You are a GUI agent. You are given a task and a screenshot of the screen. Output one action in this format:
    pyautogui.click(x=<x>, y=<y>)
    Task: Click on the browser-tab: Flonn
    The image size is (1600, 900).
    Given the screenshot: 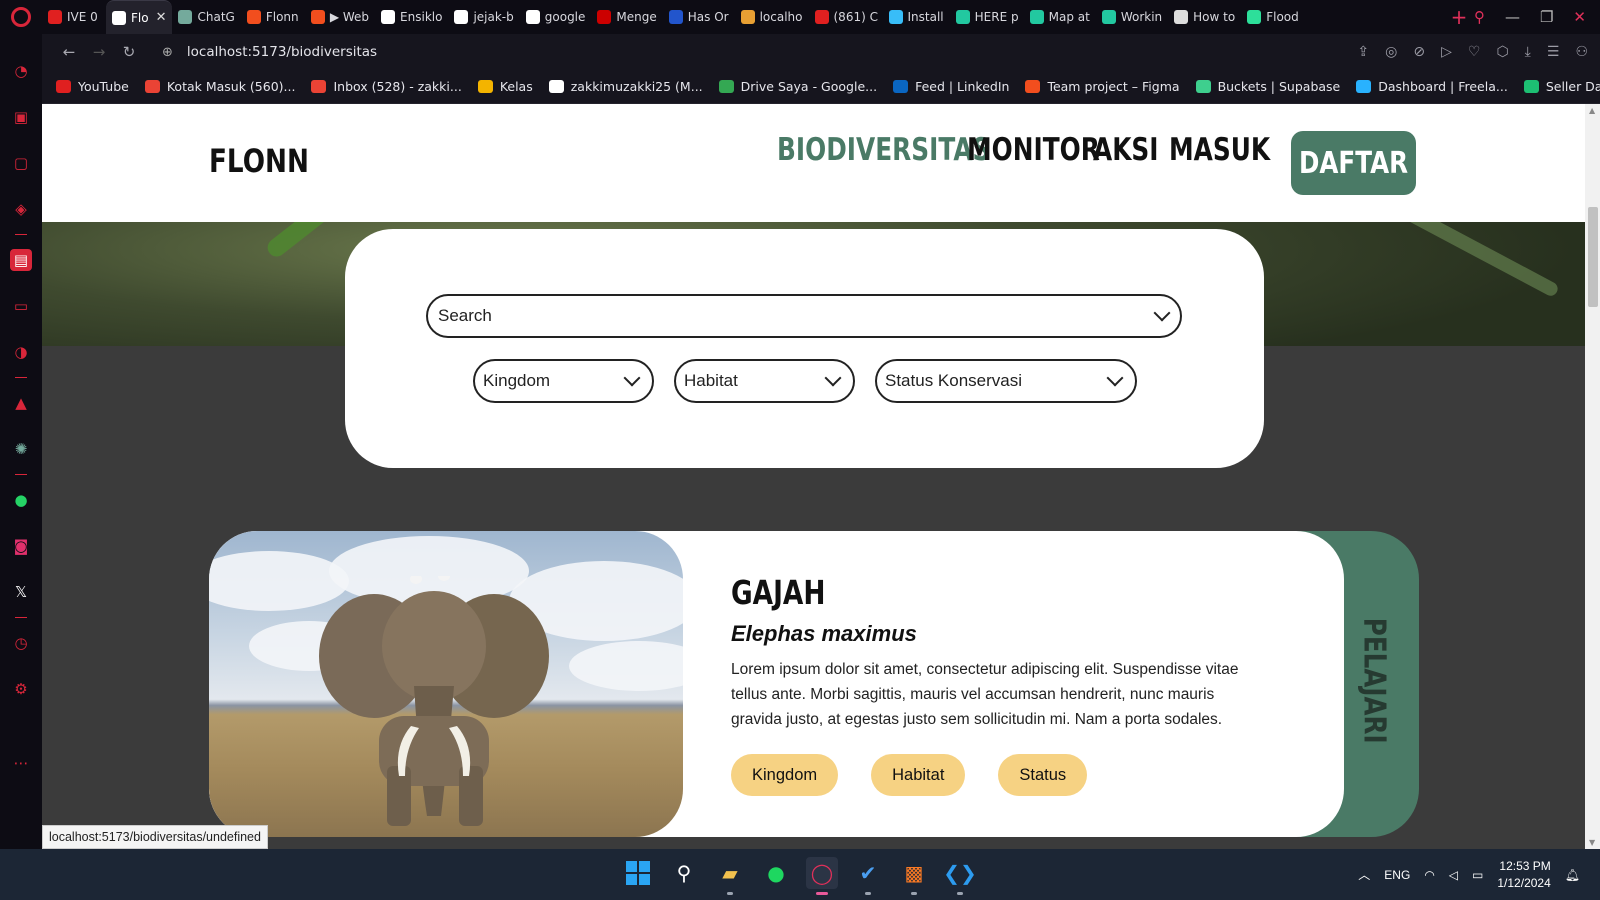 What is the action you would take?
    pyautogui.click(x=273, y=17)
    